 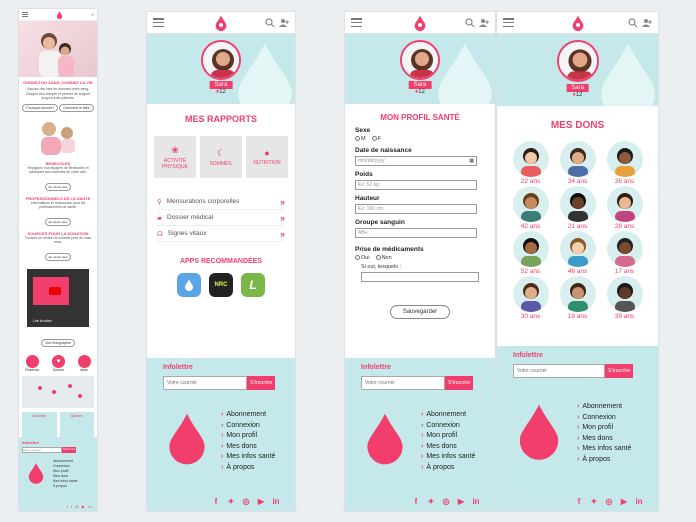 I want to click on donation-item: 18 ans, so click(x=577, y=298).